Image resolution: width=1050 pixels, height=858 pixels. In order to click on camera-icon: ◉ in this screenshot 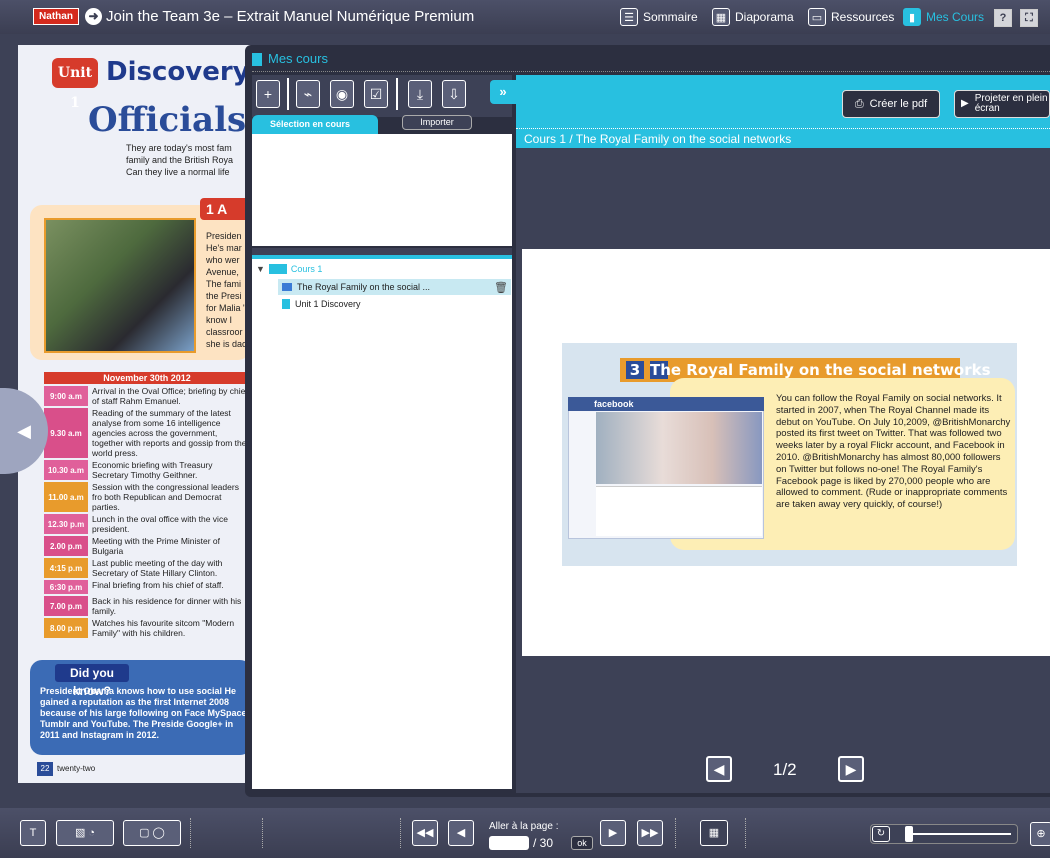, I will do `click(342, 94)`.